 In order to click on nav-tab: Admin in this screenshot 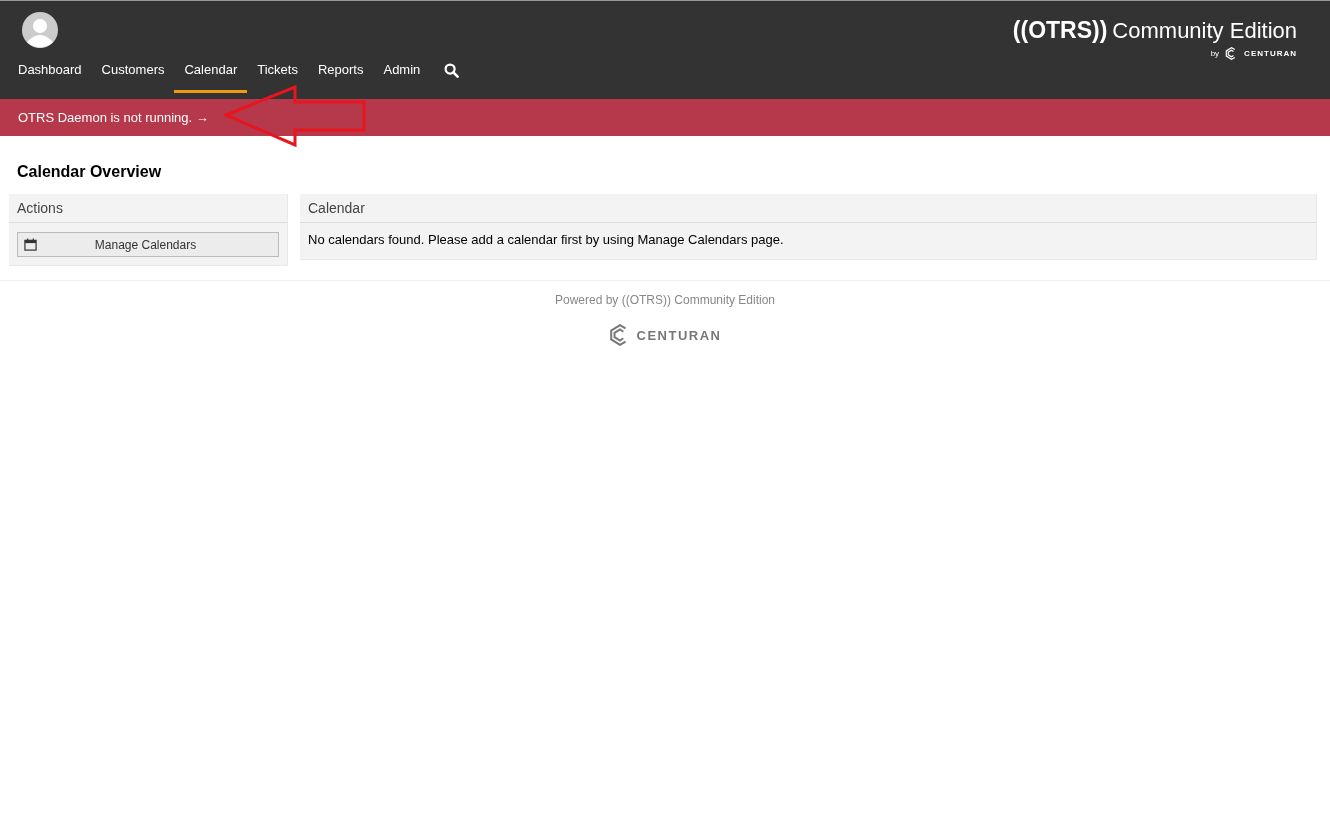, I will do `click(402, 77)`.